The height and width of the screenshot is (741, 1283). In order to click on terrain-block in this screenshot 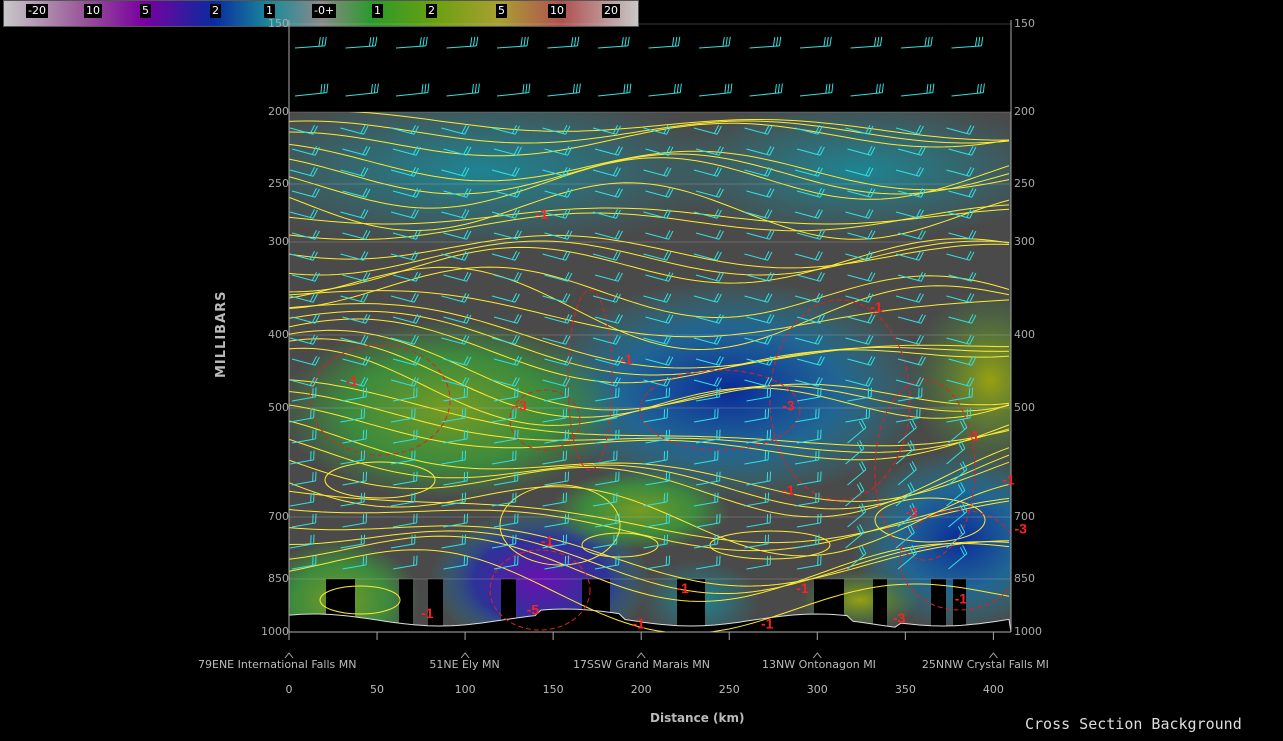, I will do `click(938, 605)`.